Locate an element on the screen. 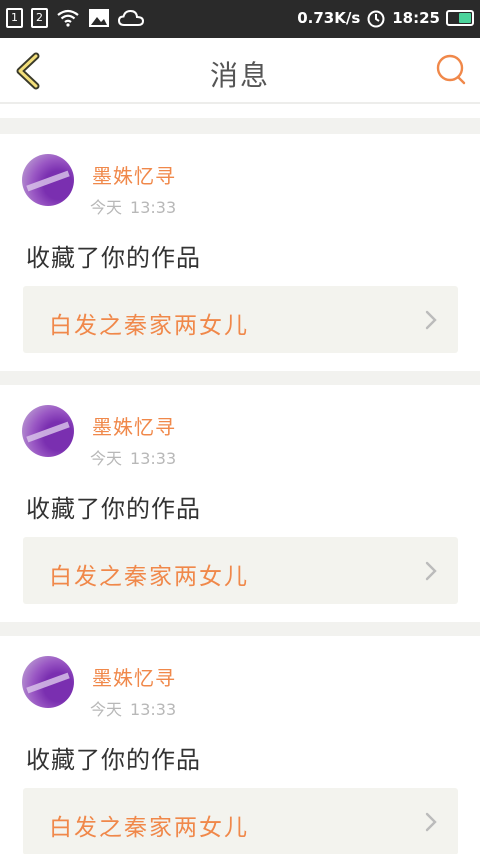 The width and height of the screenshot is (480, 854). wifi-icon is located at coordinates (68, 18).